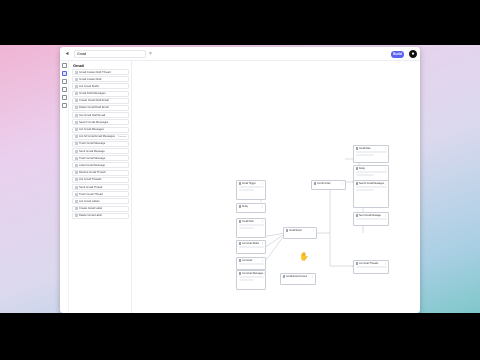 The width and height of the screenshot is (480, 360). I want to click on action-label: Create Gmail Label, so click(91, 209).